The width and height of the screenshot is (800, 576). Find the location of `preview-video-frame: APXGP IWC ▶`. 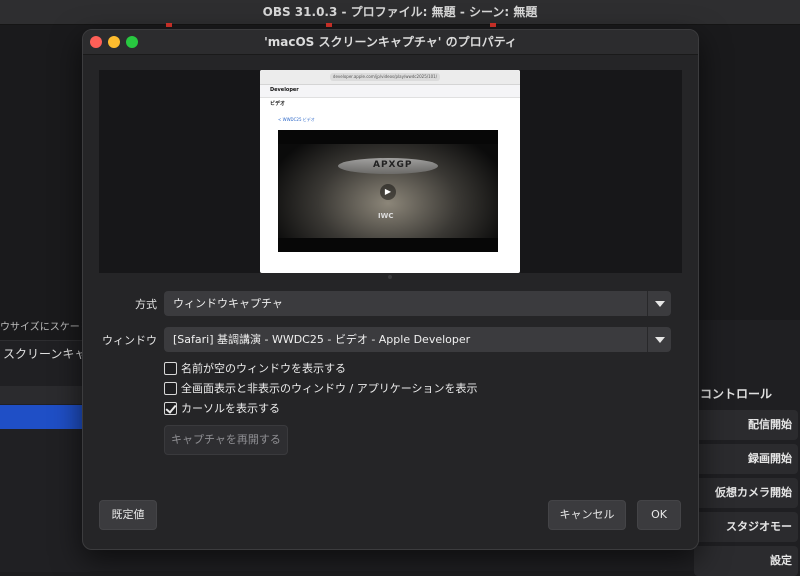

preview-video-frame: APXGP IWC ▶ is located at coordinates (388, 191).